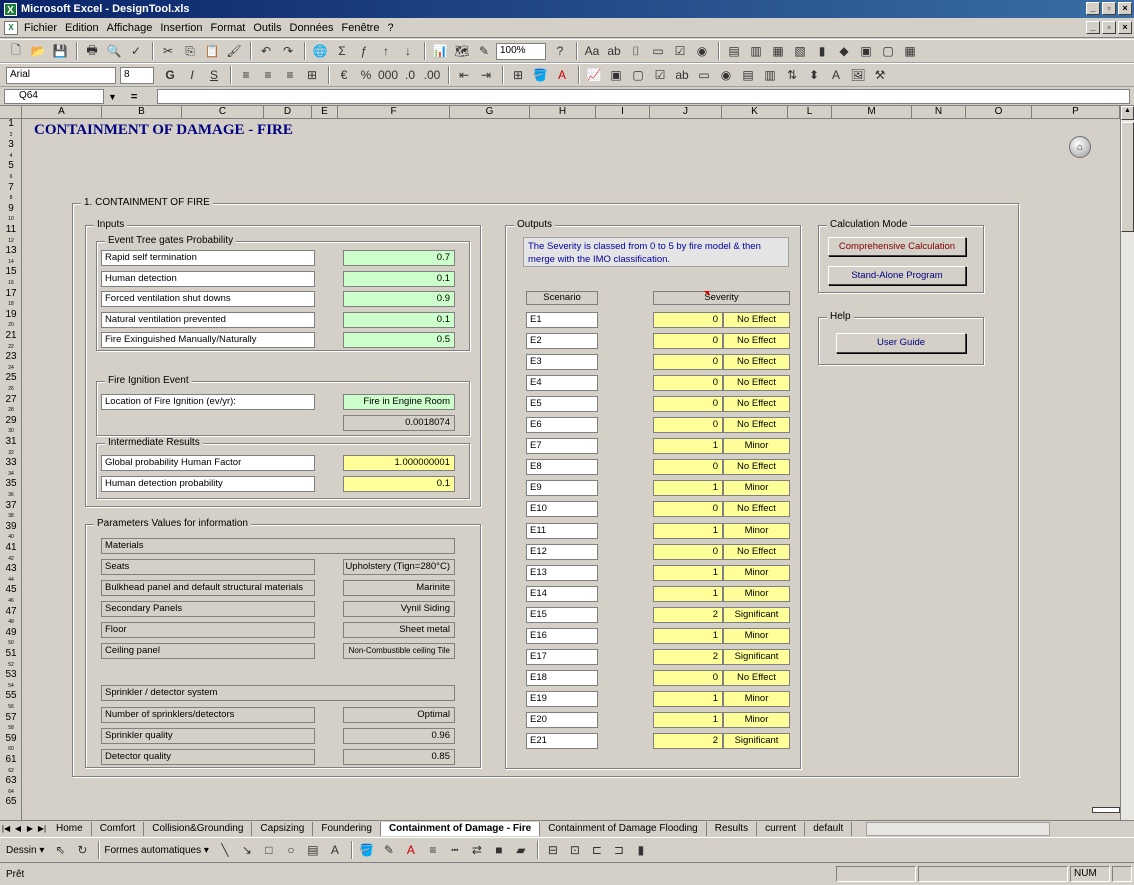 The image size is (1134, 885). I want to click on tab-collision-grounding: Collision&Grounding, so click(198, 828).